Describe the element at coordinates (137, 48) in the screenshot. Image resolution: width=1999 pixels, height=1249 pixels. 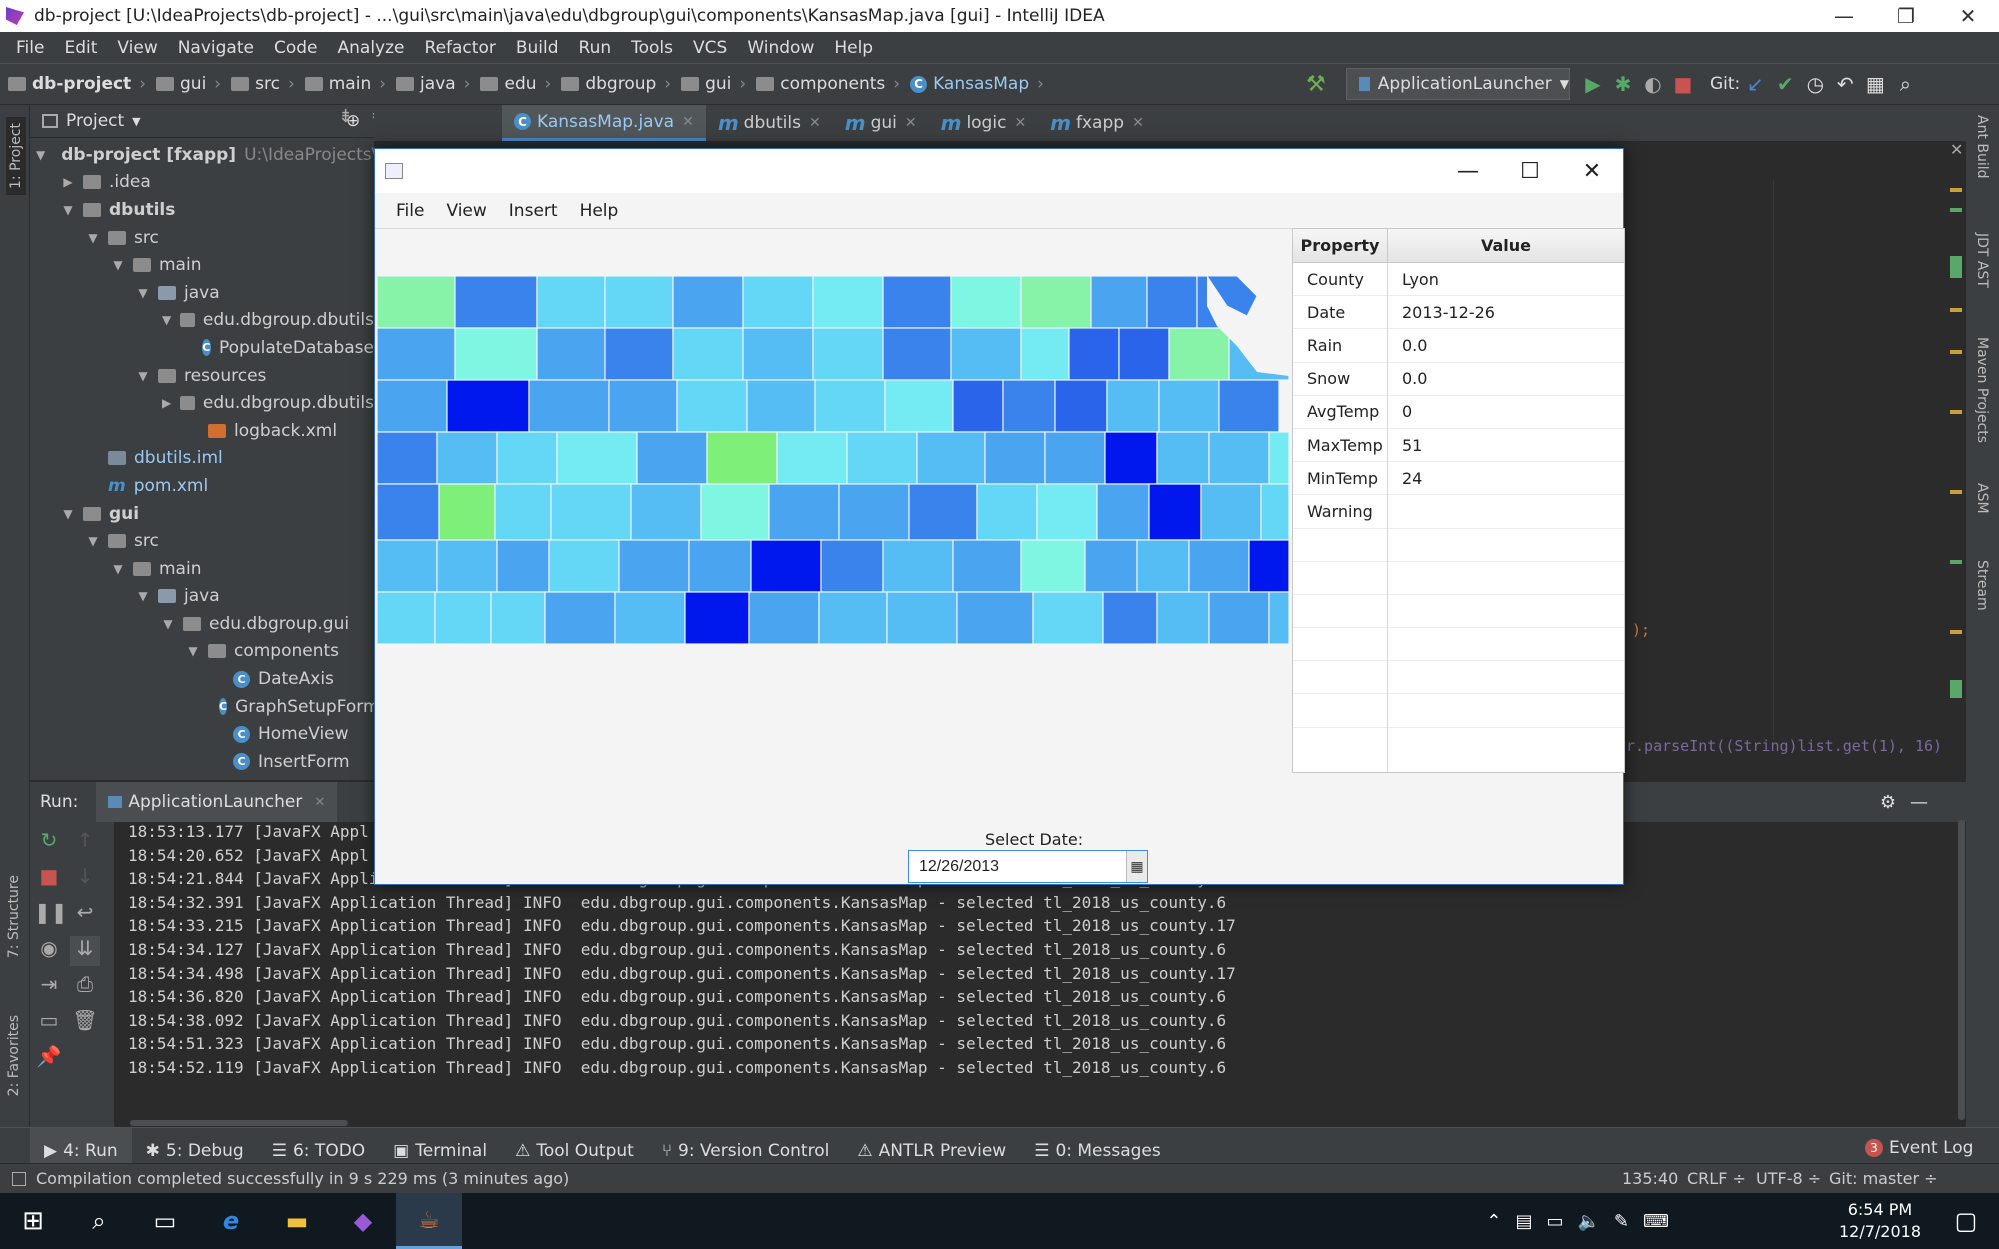
I see `menu-view: View` at that location.